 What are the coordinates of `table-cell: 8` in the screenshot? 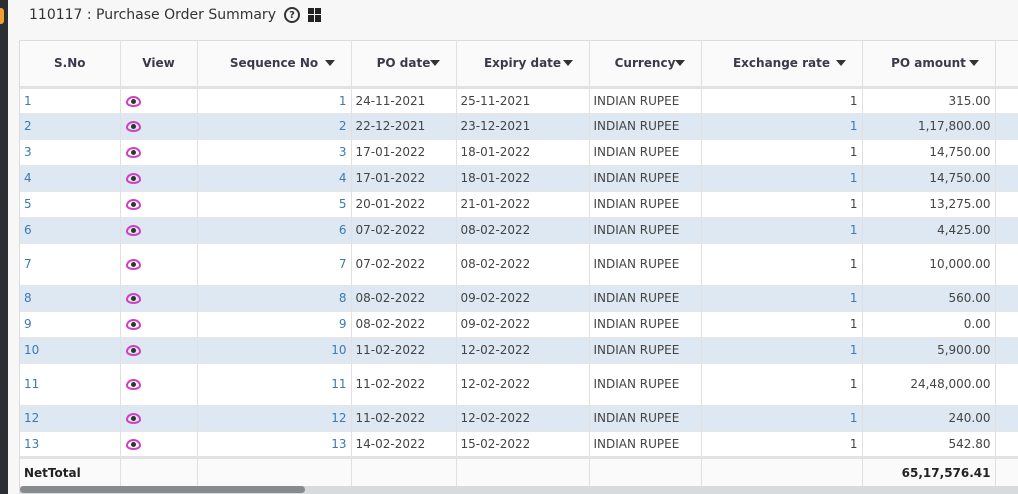 It's located at (70, 298).